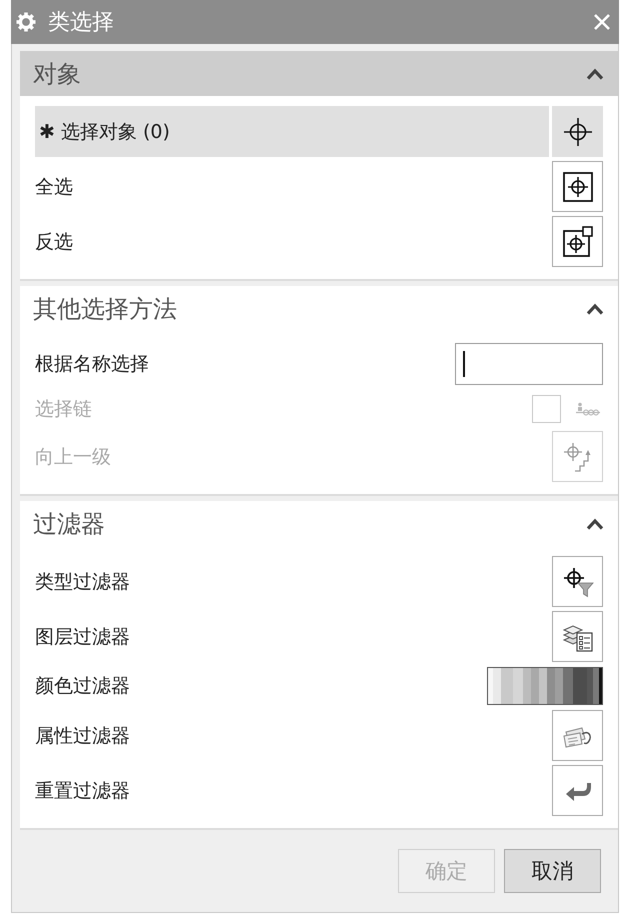 This screenshot has width=629, height=921. What do you see at coordinates (83, 637) in the screenshot?
I see `option-label: 图层过滤器` at bounding box center [83, 637].